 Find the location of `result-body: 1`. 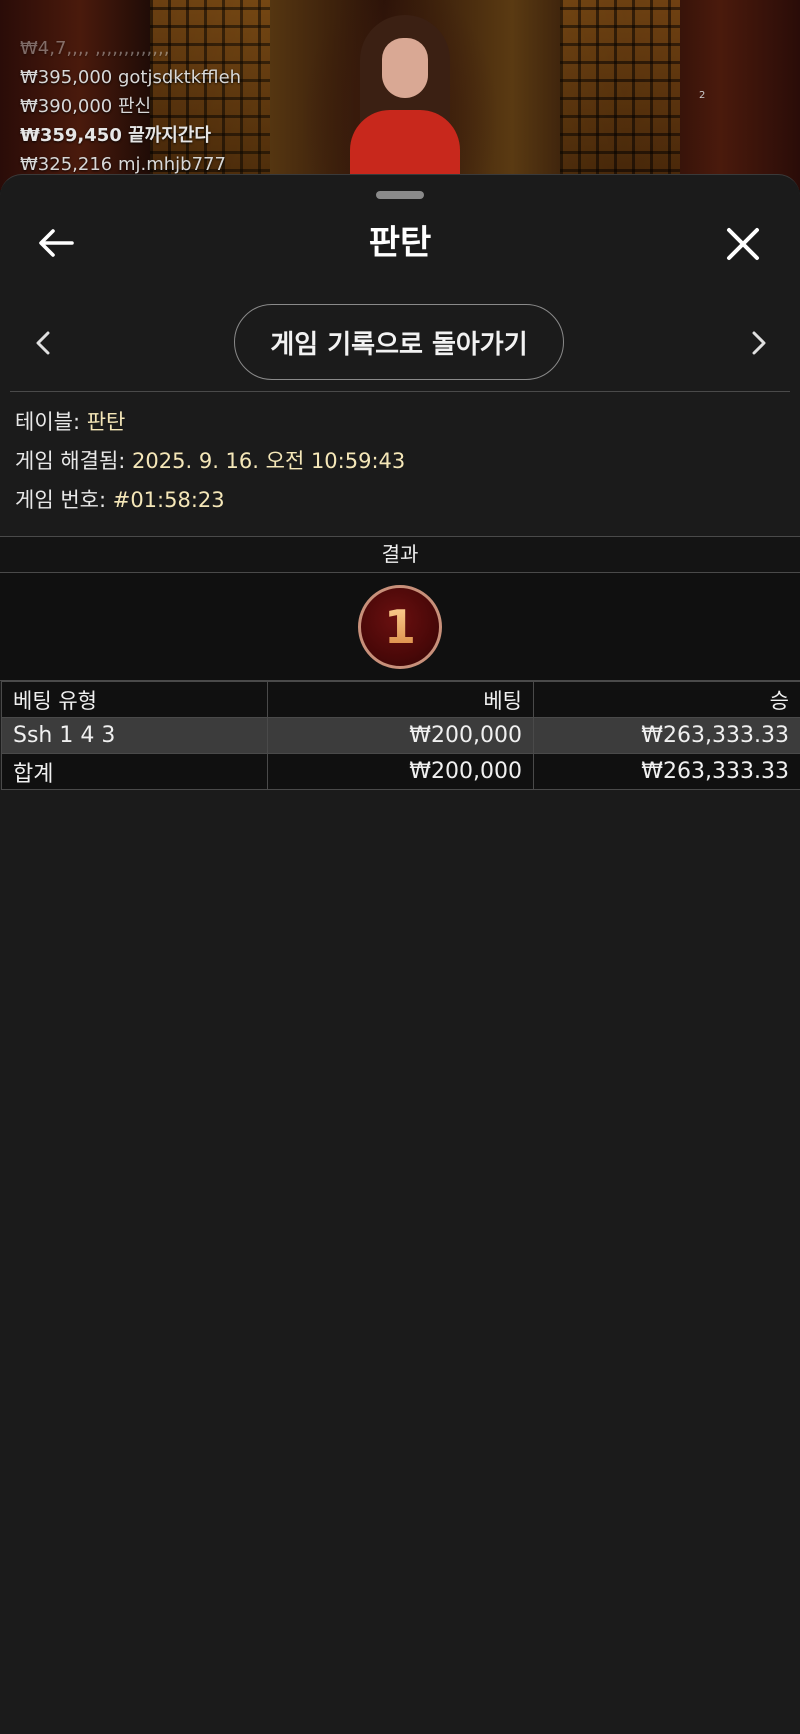

result-body: 1 is located at coordinates (400, 627).